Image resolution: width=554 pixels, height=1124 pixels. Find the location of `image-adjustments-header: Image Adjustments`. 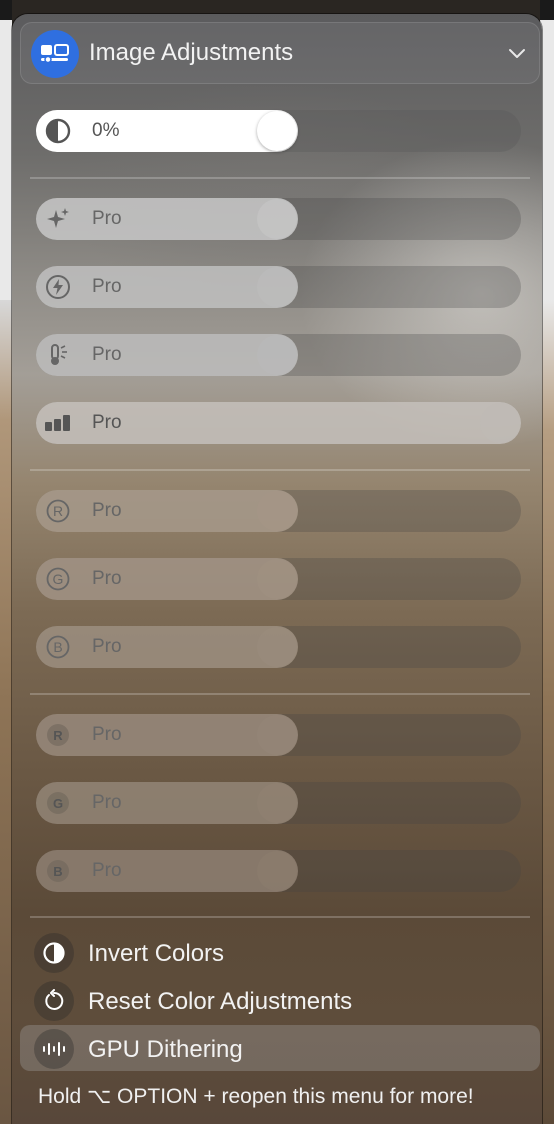

image-adjustments-header: Image Adjustments is located at coordinates (280, 53).